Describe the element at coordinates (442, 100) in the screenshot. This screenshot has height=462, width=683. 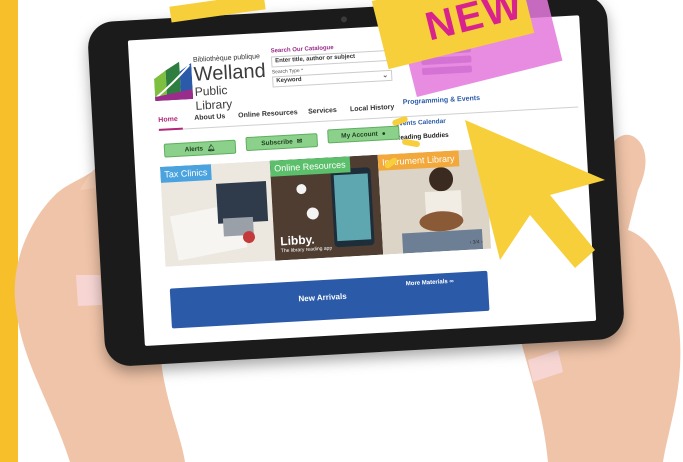
I see `nav-programming-events: Programming & Events` at that location.